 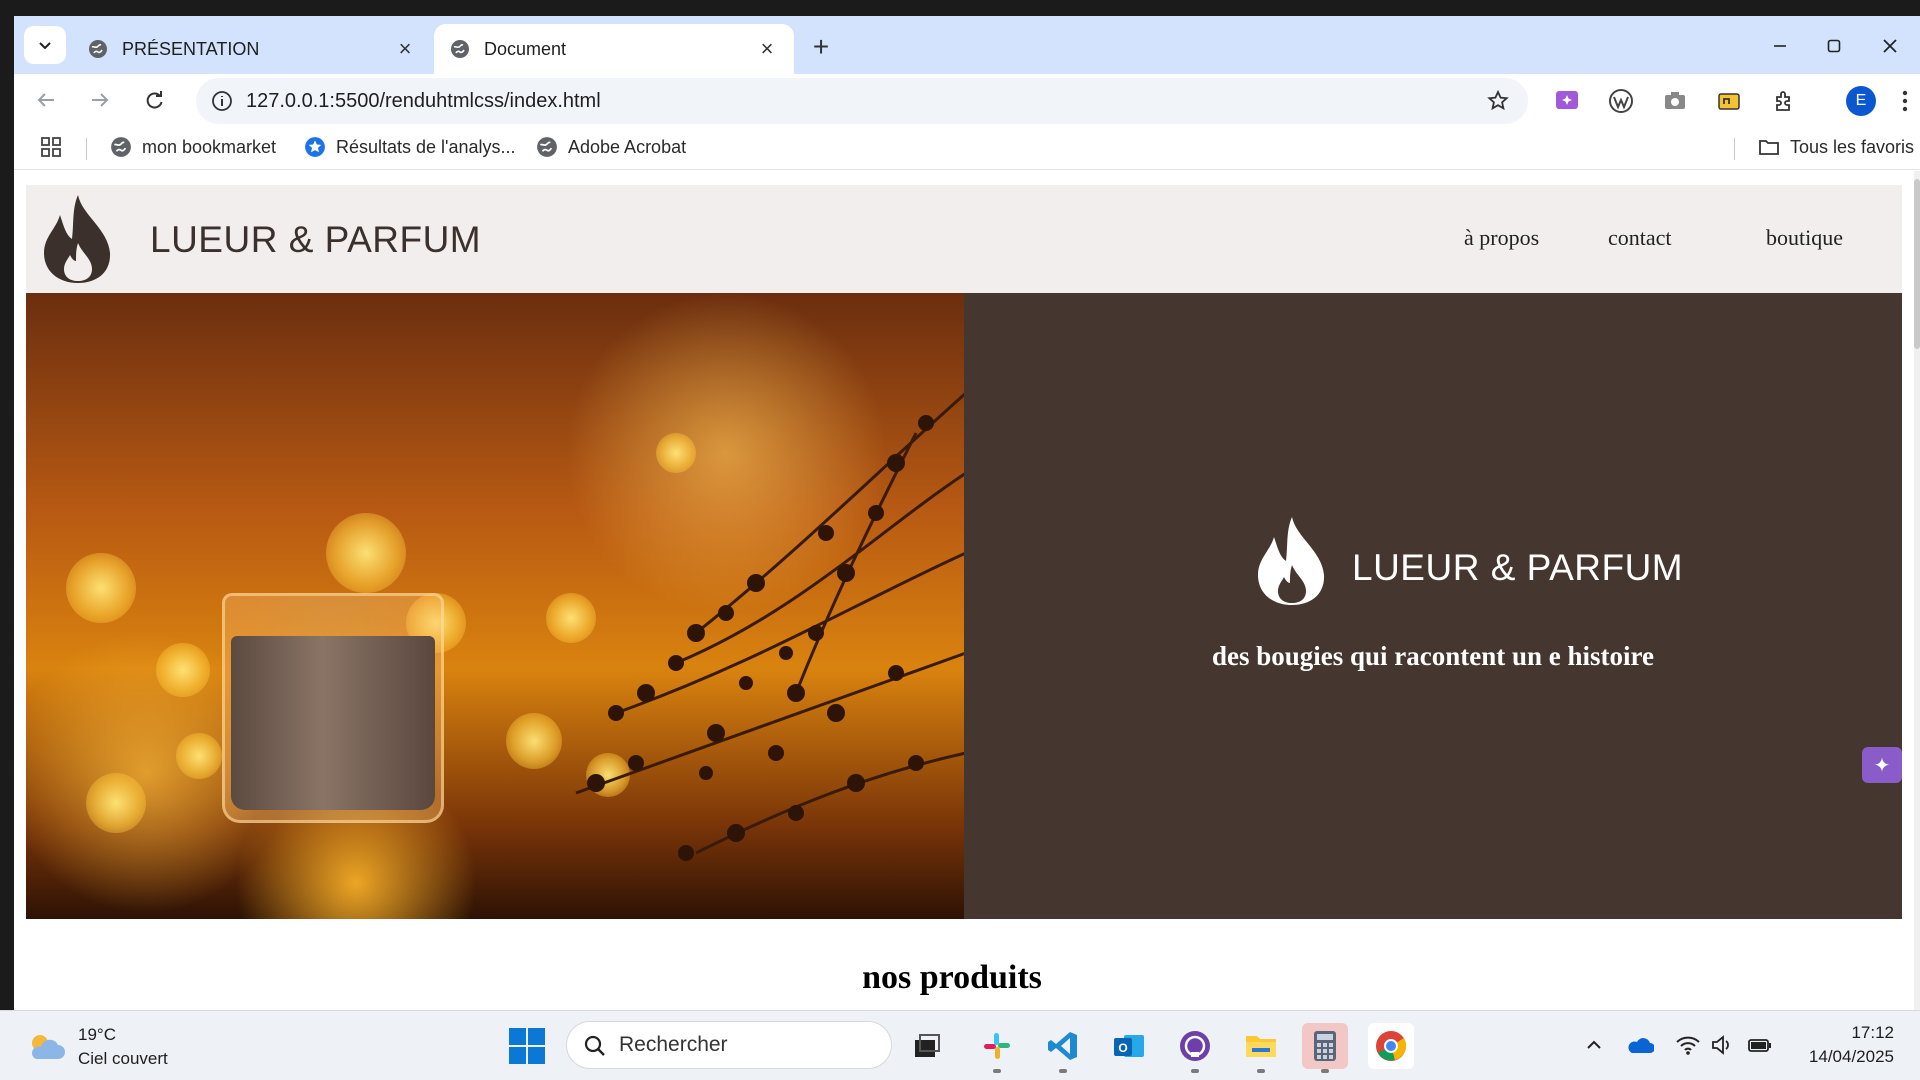 What do you see at coordinates (222, 101) in the screenshot?
I see `info-icon` at bounding box center [222, 101].